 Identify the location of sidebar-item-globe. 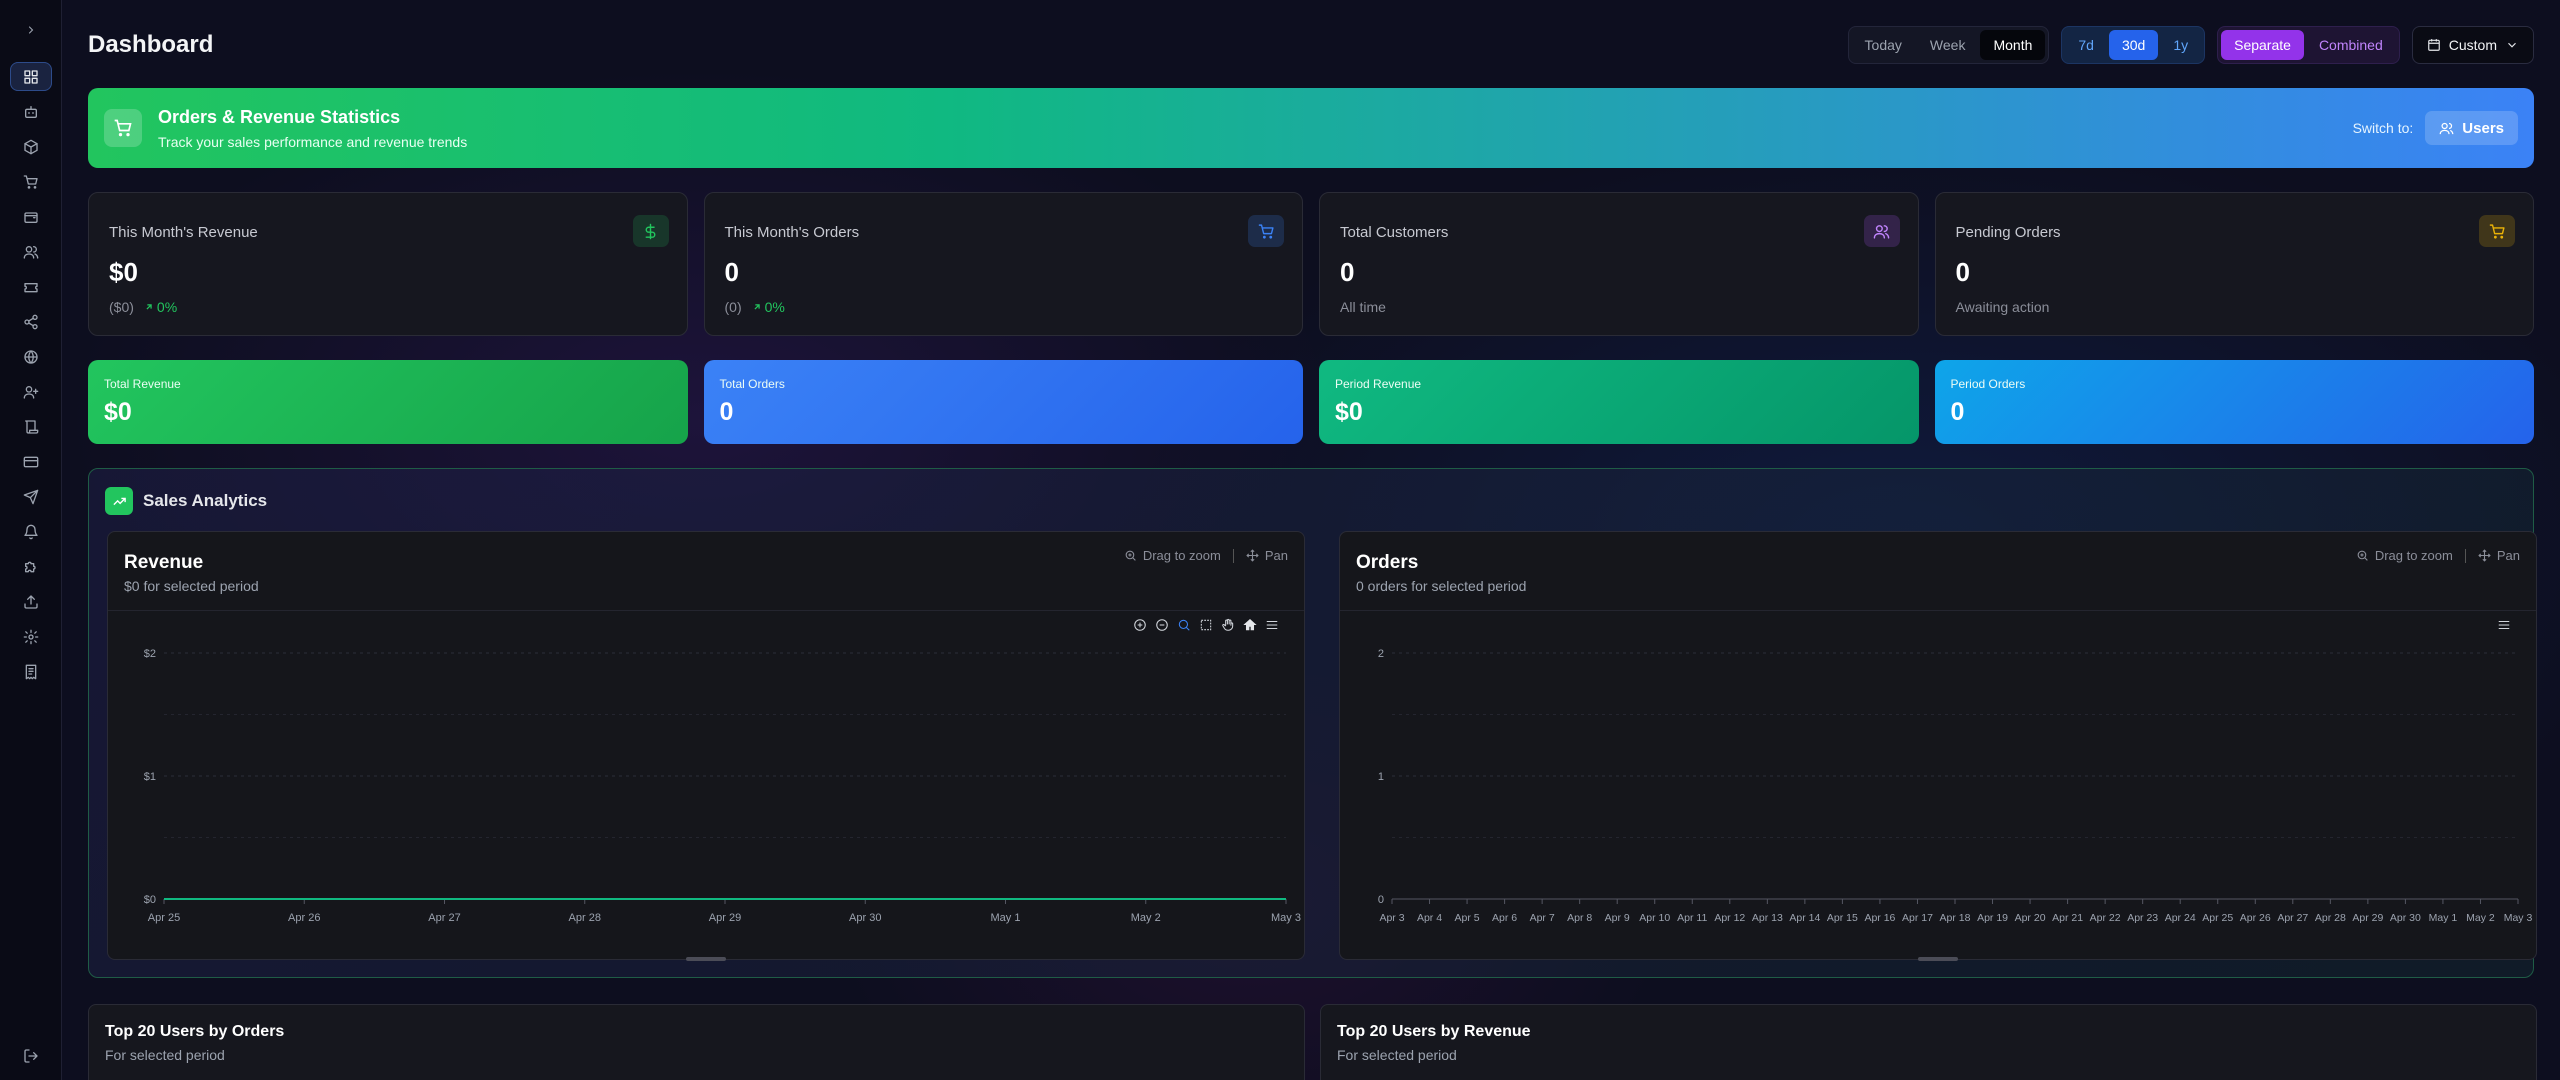
(31, 356).